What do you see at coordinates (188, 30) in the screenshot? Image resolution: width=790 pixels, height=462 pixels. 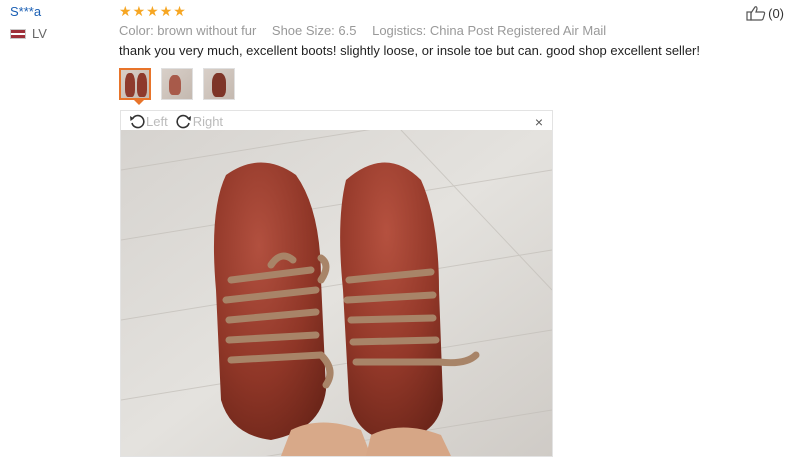 I see `attribute-color: Color: brown without fur` at bounding box center [188, 30].